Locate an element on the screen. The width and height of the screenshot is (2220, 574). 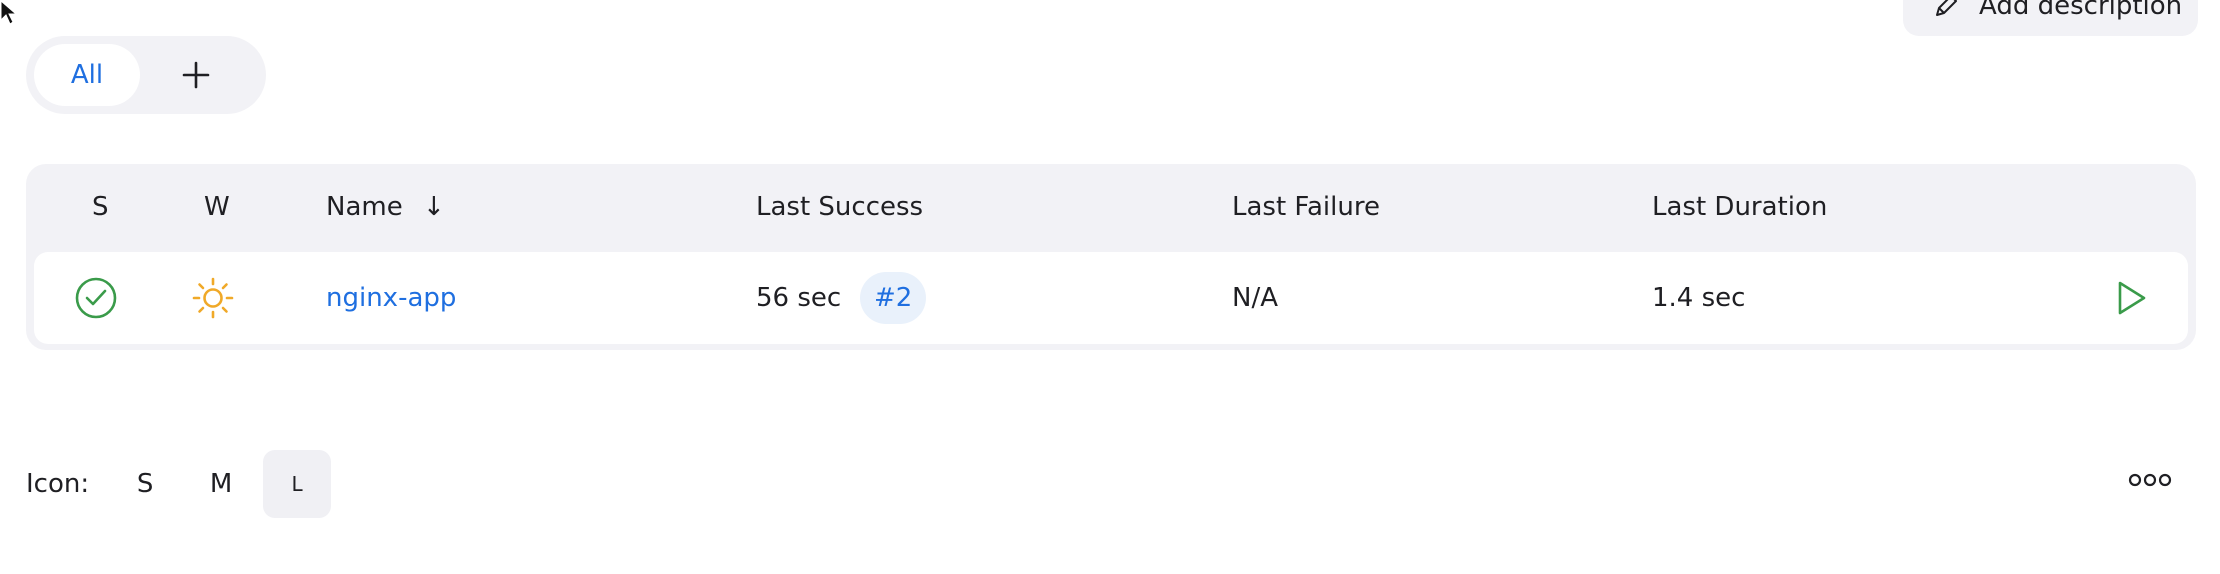
build-number-badge: #2 is located at coordinates (893, 298).